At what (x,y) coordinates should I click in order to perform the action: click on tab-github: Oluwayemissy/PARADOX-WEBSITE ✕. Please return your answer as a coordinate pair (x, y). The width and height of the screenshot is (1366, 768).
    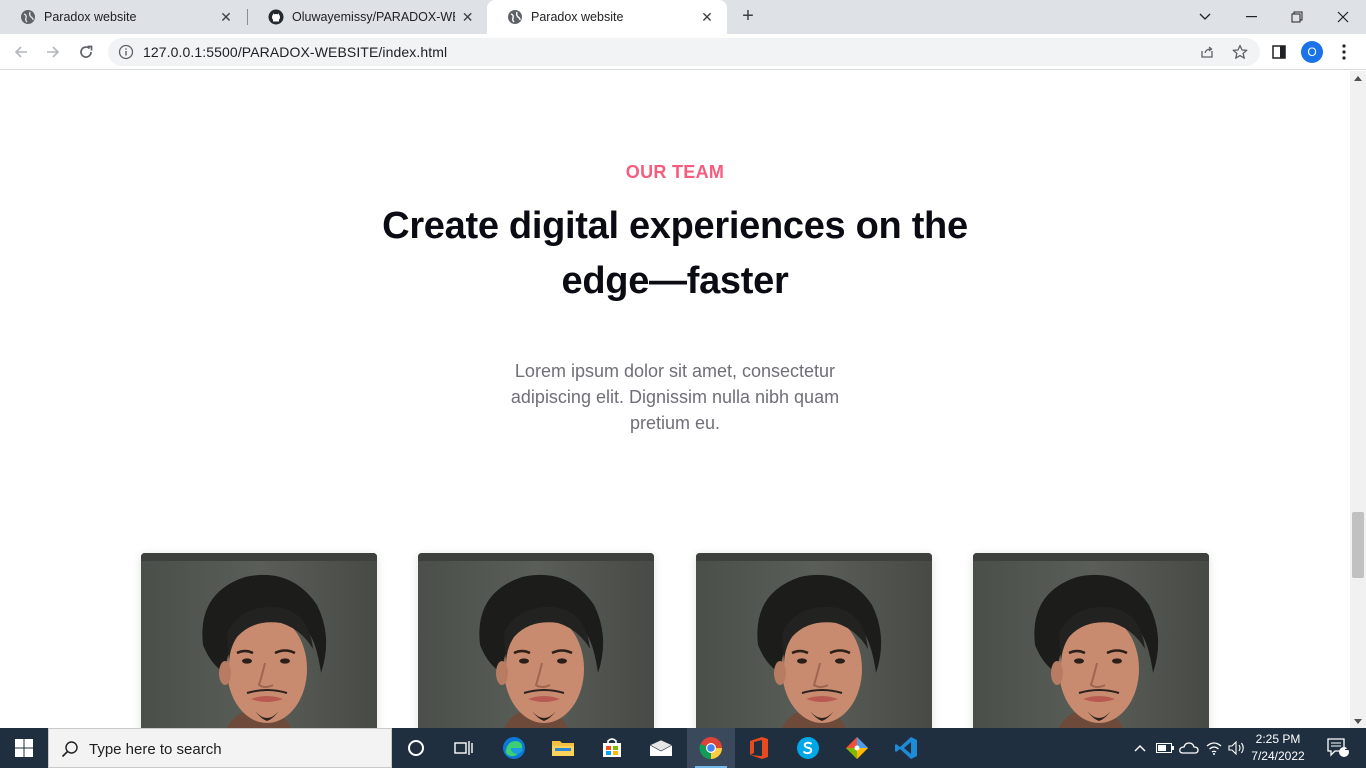
    Looking at the image, I should click on (367, 17).